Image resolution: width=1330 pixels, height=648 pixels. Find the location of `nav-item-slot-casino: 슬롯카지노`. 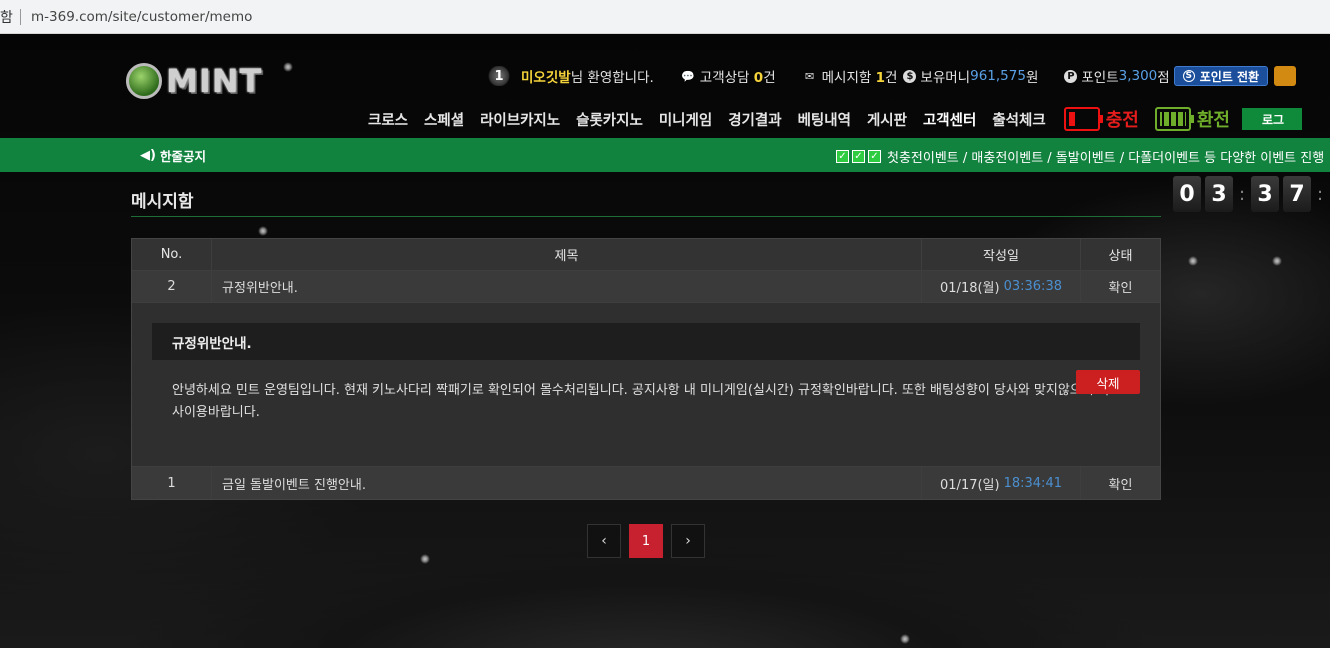

nav-item-slot-casino: 슬롯카지노 is located at coordinates (609, 119).